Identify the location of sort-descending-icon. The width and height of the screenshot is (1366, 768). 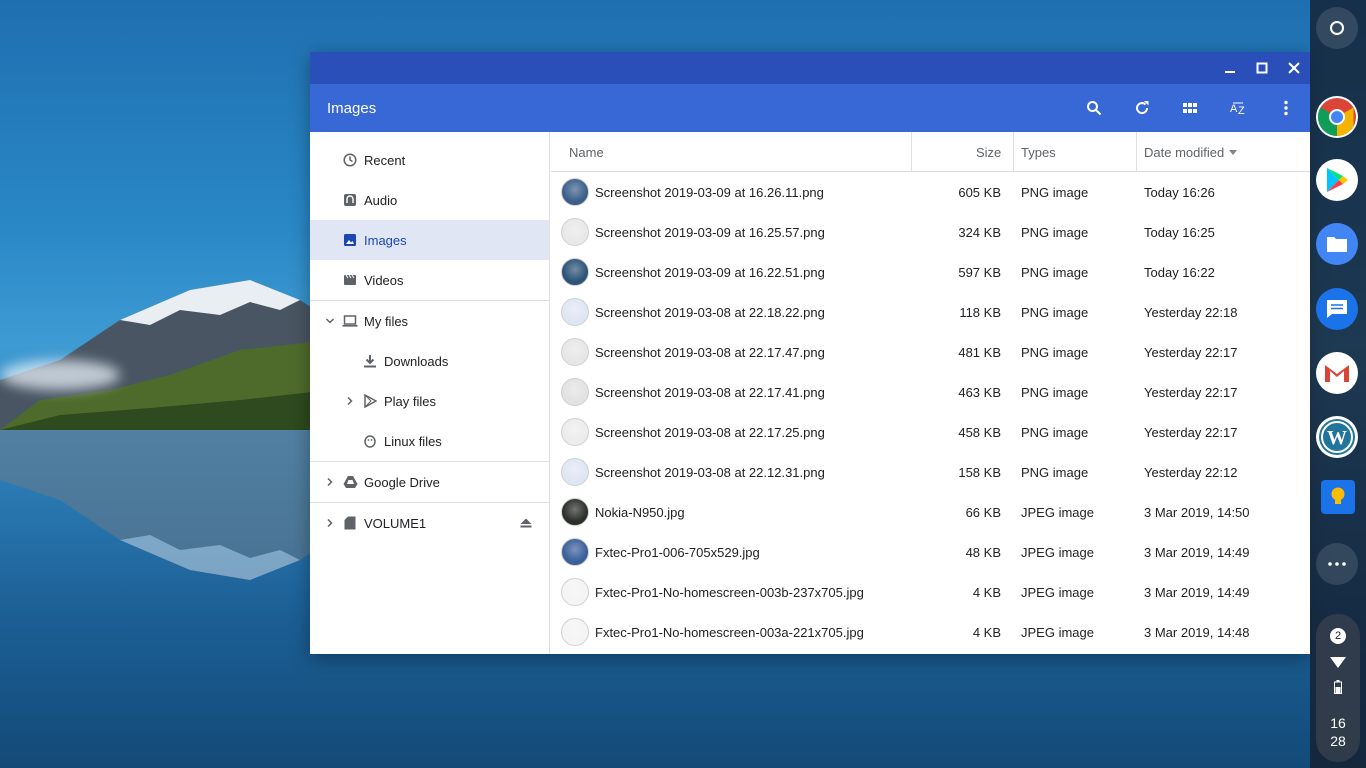
(1233, 152).